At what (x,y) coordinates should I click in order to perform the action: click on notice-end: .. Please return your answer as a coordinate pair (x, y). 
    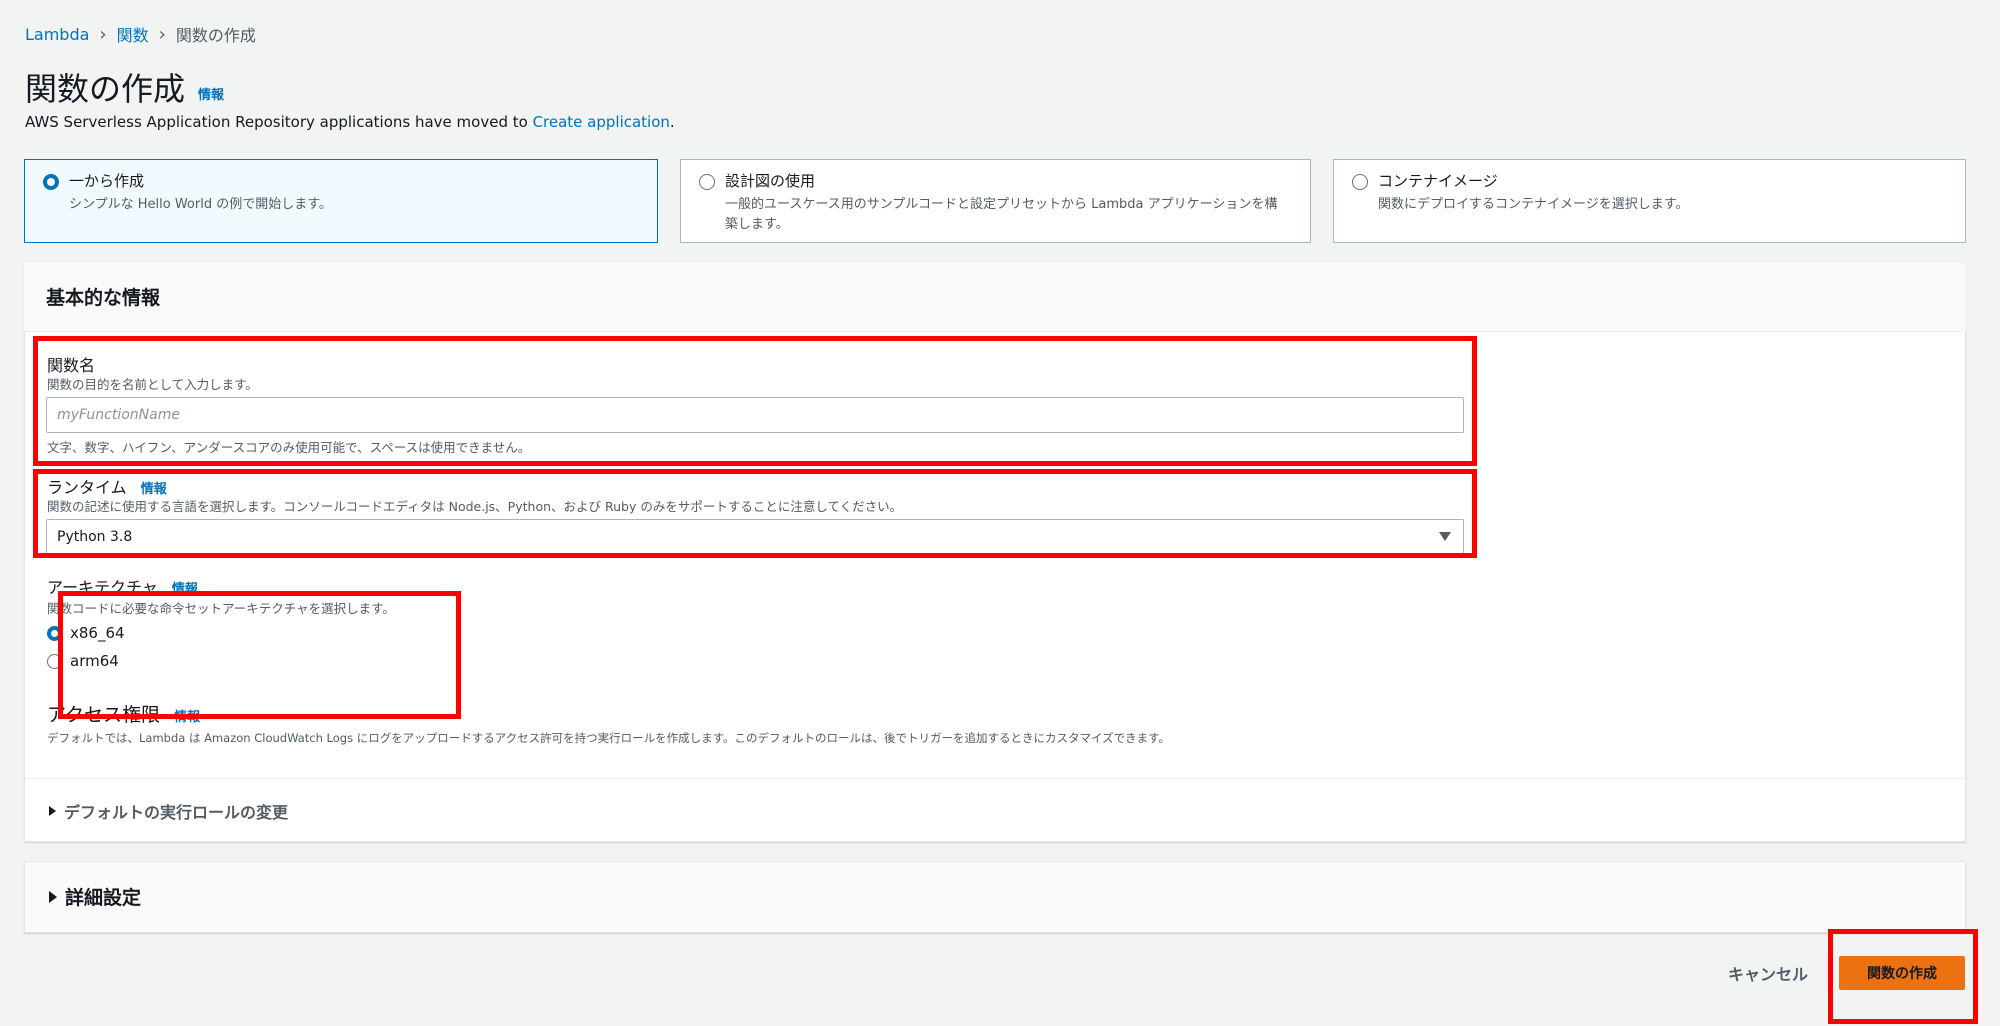
    Looking at the image, I should click on (672, 122).